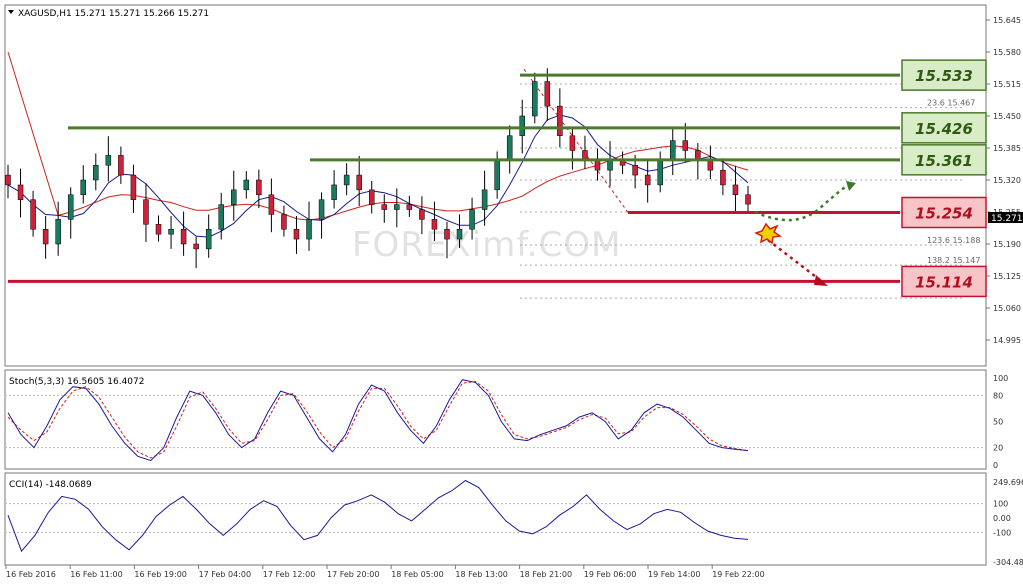 Image resolution: width=1023 pixels, height=586 pixels. What do you see at coordinates (76, 382) in the screenshot?
I see `stoch-title: Stoch(5,3,3) 16.5605 16.4072` at bounding box center [76, 382].